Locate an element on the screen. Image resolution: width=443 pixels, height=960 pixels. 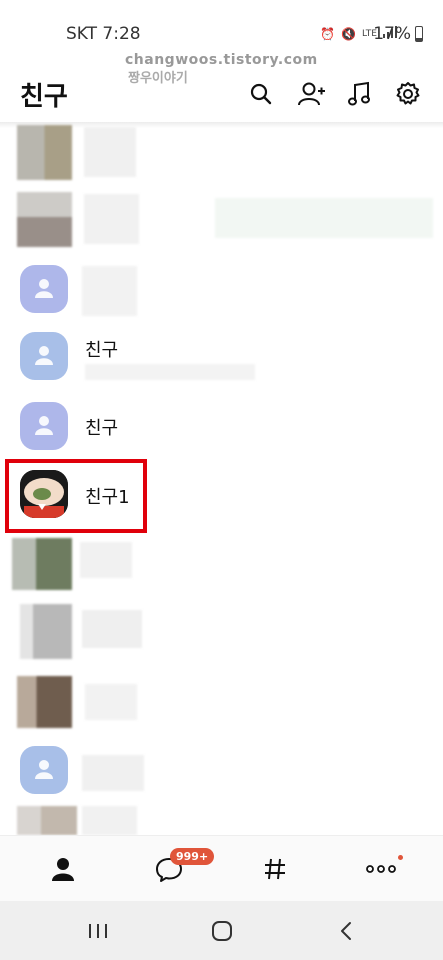
battery-icon is located at coordinates (419, 34).